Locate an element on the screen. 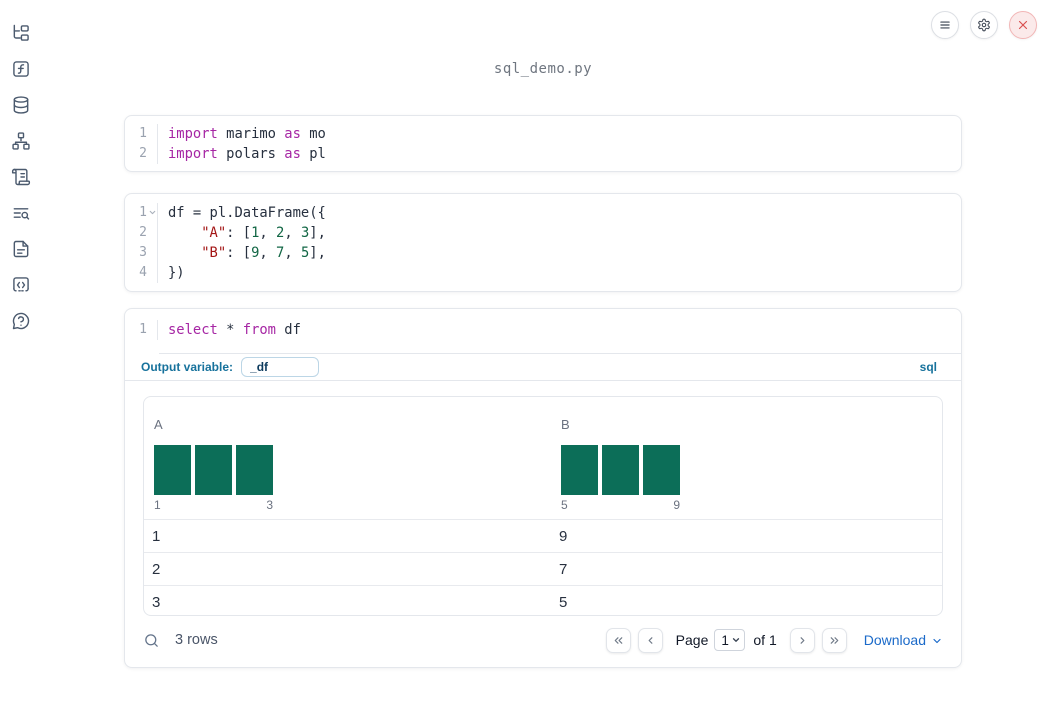  token: "B" is located at coordinates (214, 253).